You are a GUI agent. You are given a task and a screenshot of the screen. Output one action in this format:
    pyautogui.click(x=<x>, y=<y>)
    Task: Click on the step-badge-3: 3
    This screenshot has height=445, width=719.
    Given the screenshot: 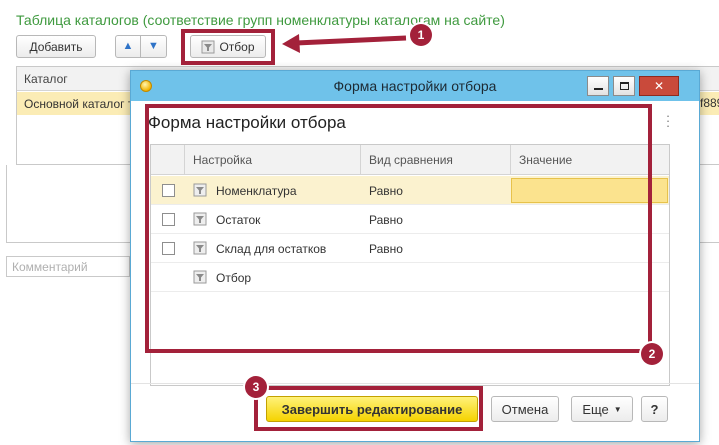 What is the action you would take?
    pyautogui.click(x=256, y=387)
    